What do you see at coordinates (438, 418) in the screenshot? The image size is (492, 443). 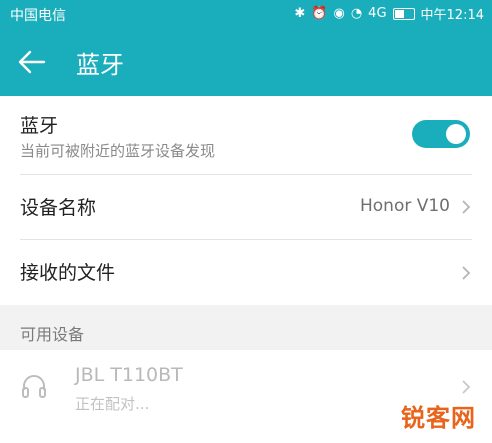 I see `watermark-logo: 锐客网` at bounding box center [438, 418].